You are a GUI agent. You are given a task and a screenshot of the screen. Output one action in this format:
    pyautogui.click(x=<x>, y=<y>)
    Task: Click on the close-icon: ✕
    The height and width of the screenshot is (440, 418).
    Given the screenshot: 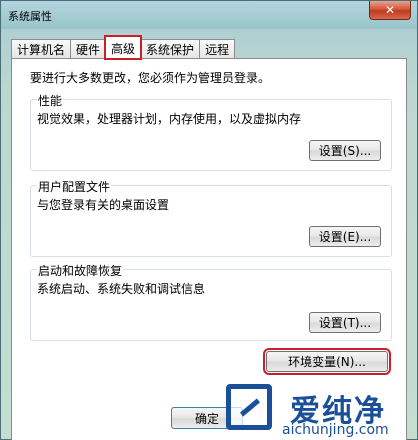 What is the action you would take?
    pyautogui.click(x=390, y=10)
    